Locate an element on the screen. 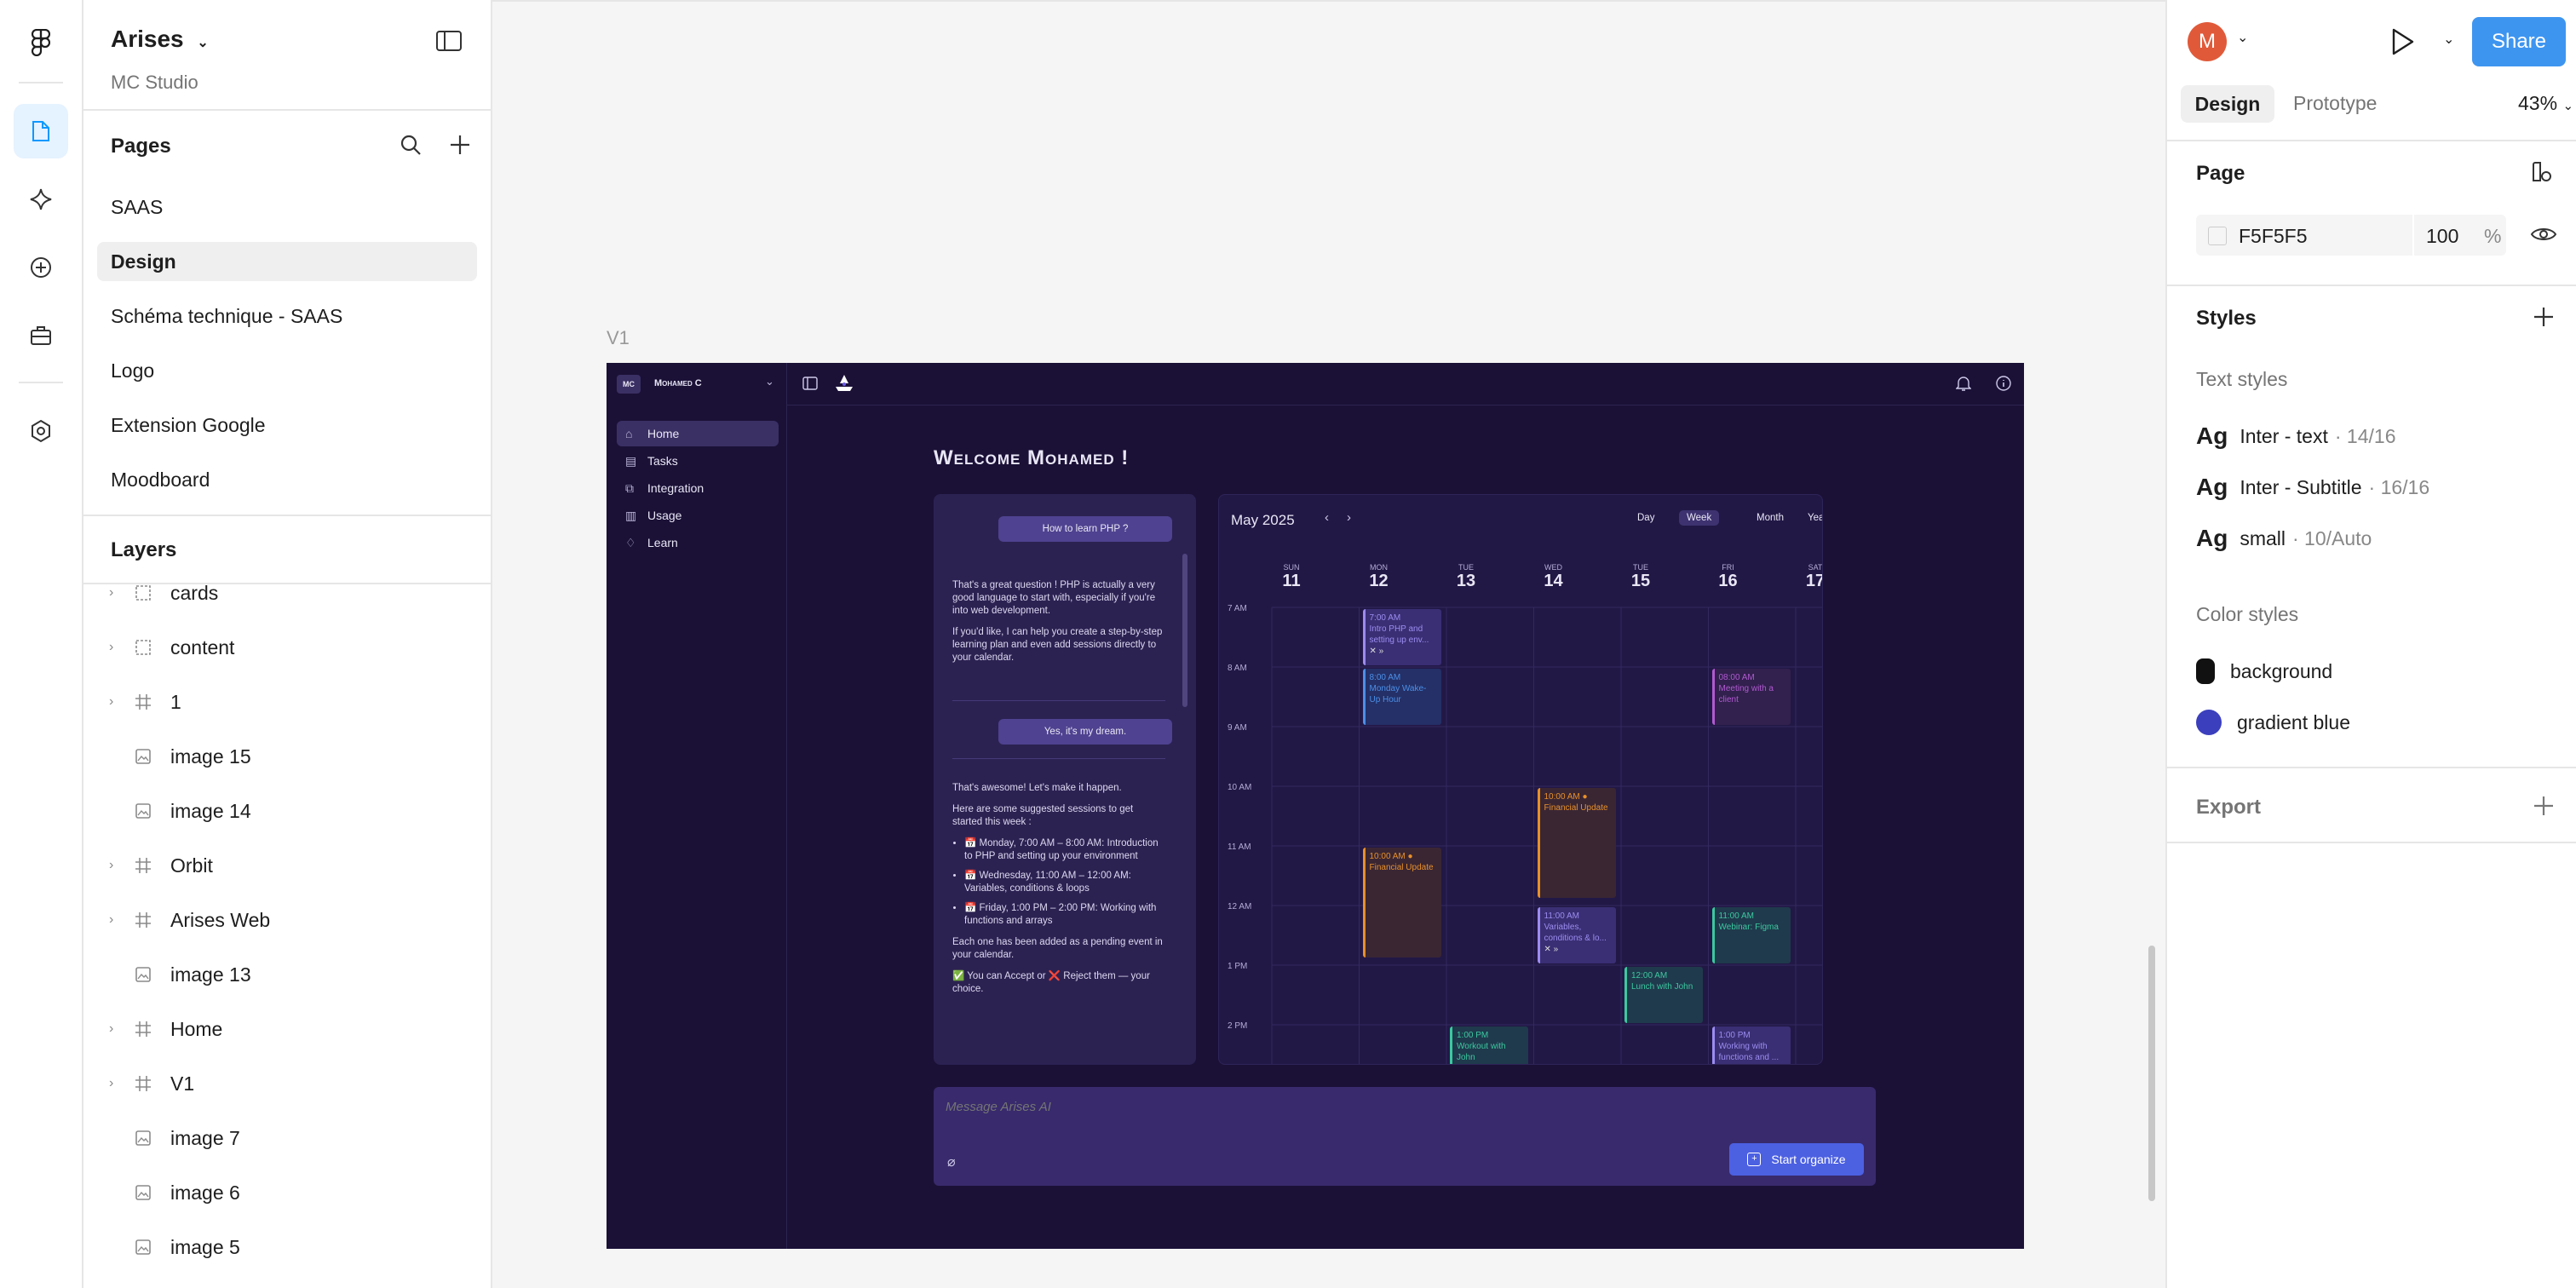 This screenshot has height=1288, width=2576. tab-prototype: Prototype is located at coordinates (2335, 104).